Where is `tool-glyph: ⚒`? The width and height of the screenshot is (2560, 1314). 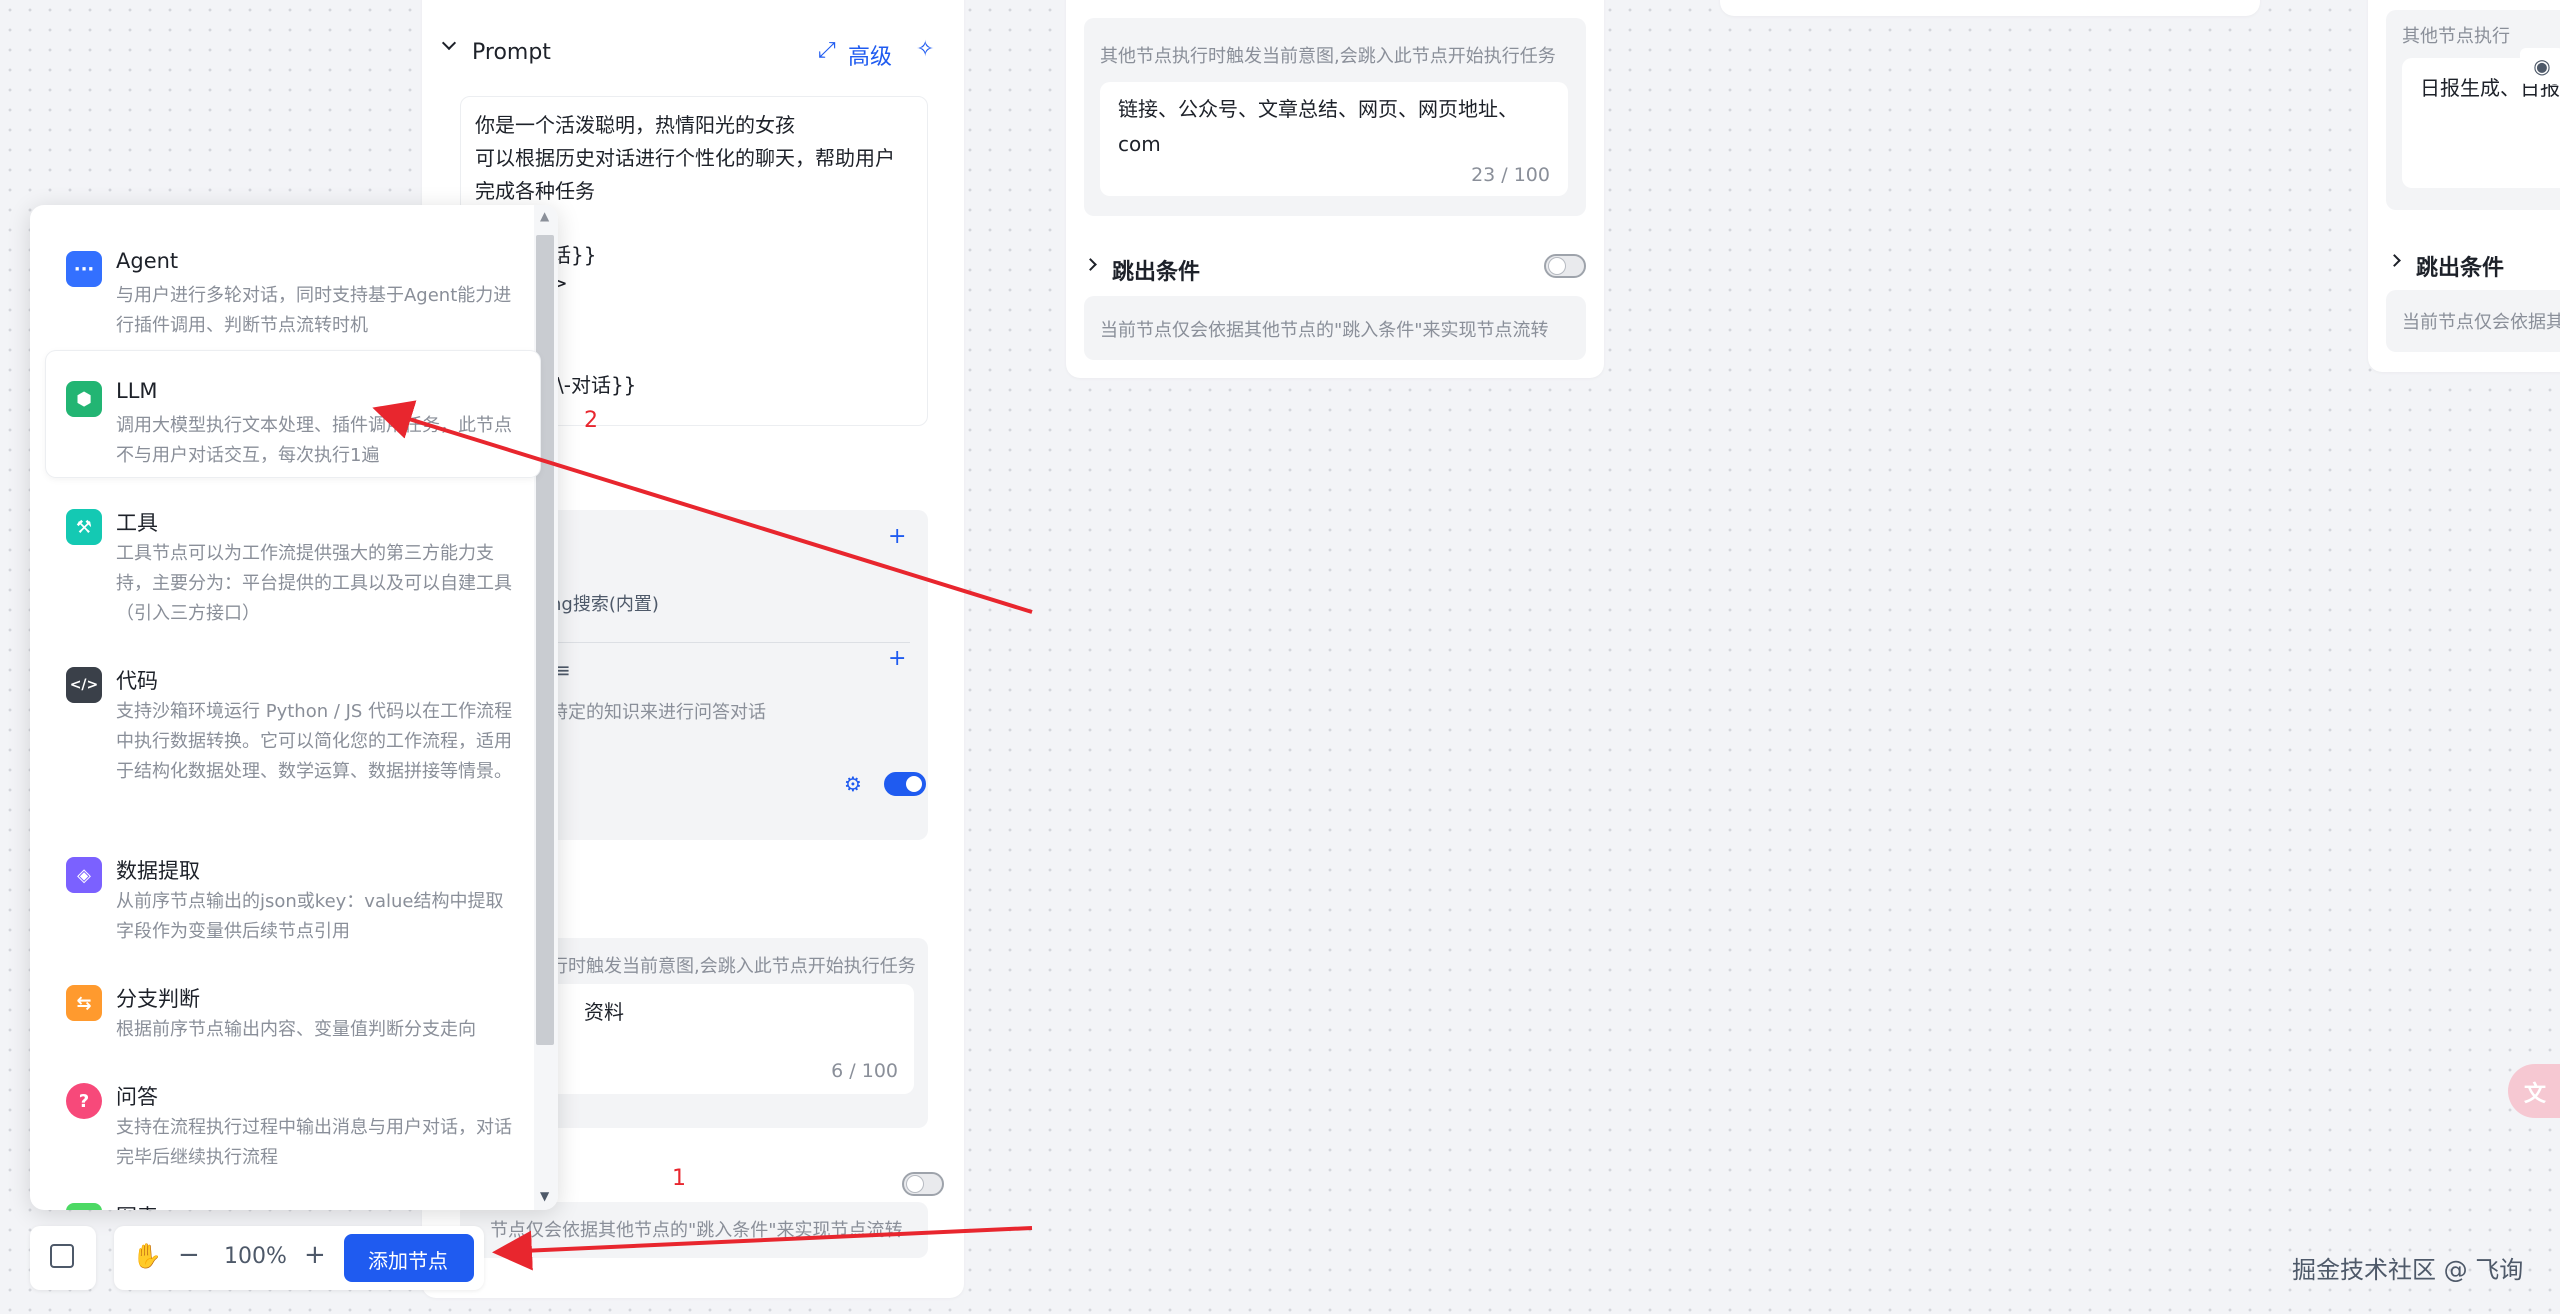 tool-glyph: ⚒ is located at coordinates (84, 527).